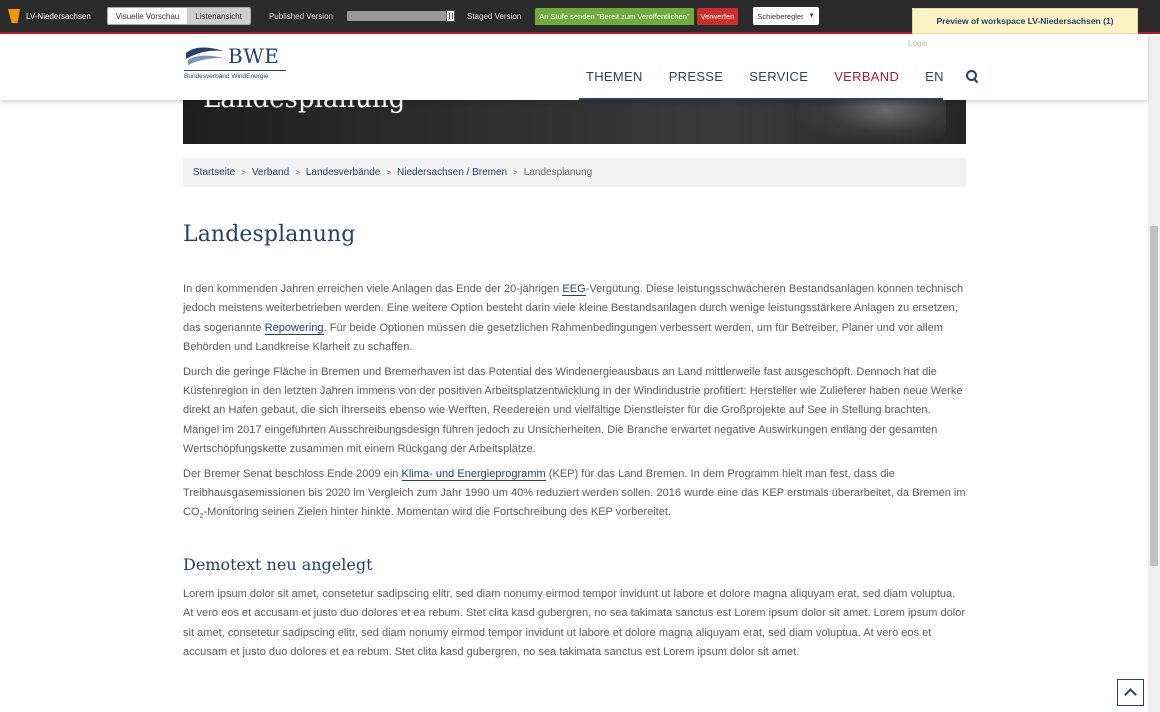  Describe the element at coordinates (811, 16) in the screenshot. I see `chevron-down-icon: ▼` at that location.